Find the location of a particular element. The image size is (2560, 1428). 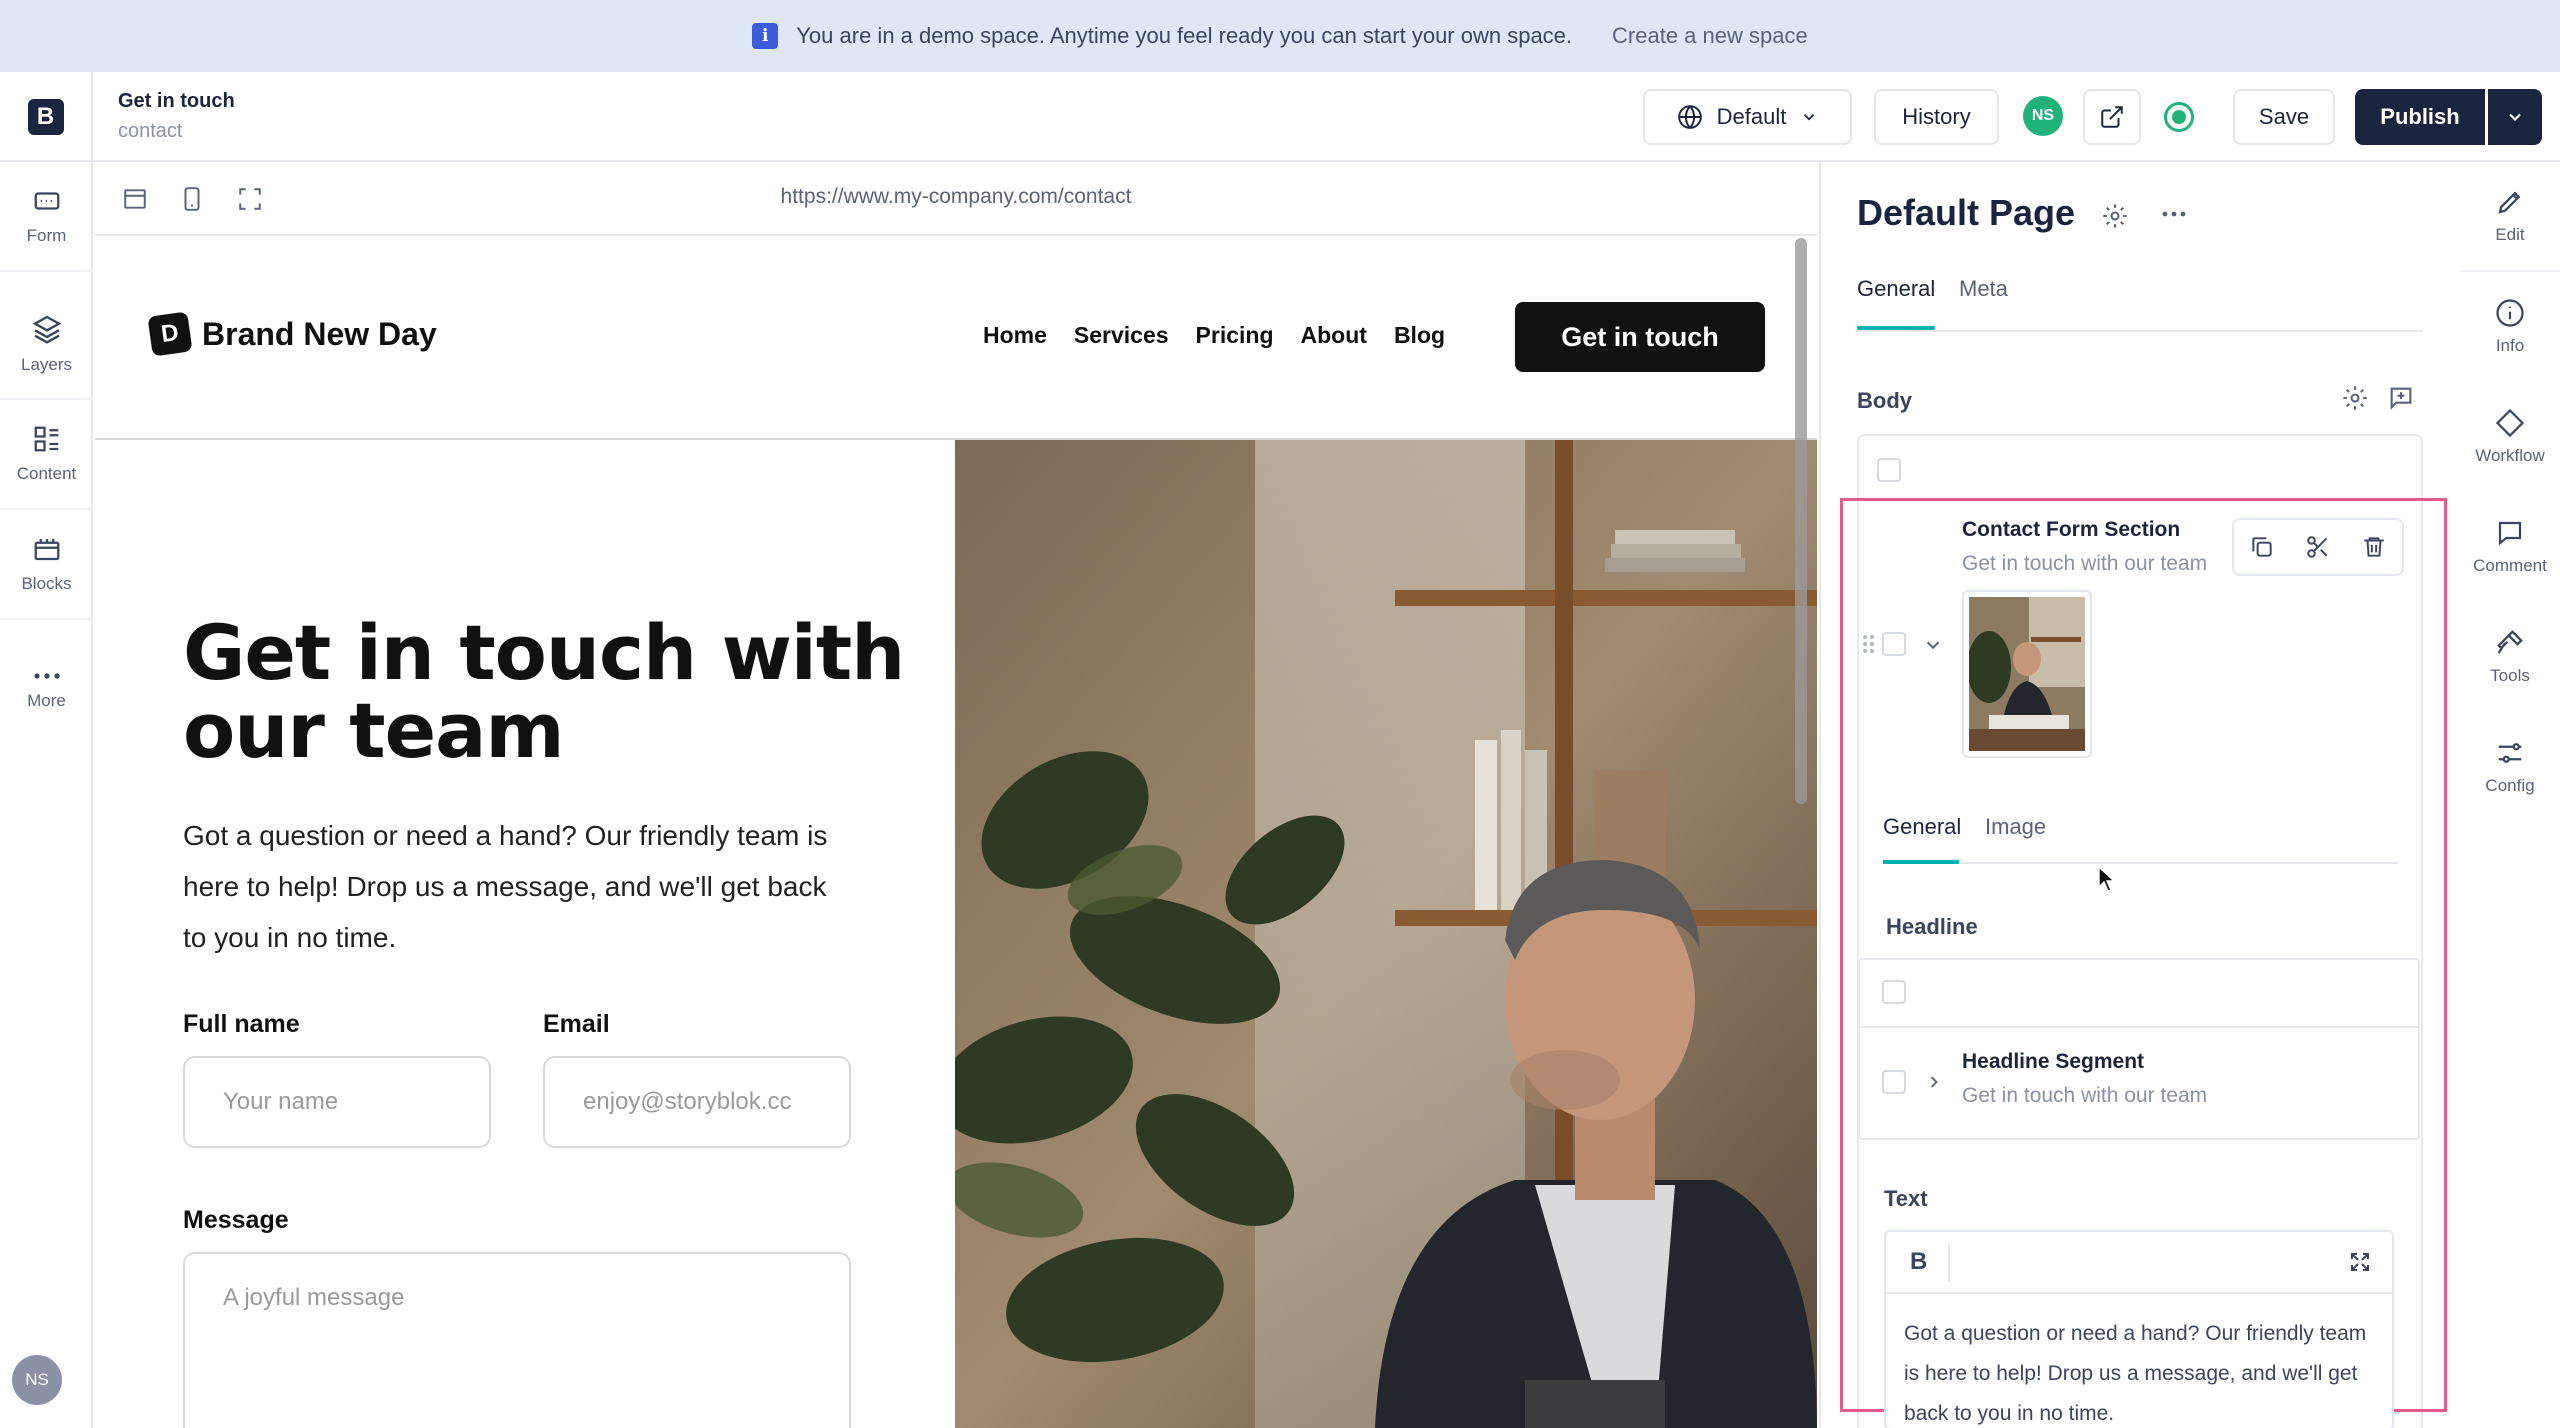

add-block-icon is located at coordinates (2401, 398).